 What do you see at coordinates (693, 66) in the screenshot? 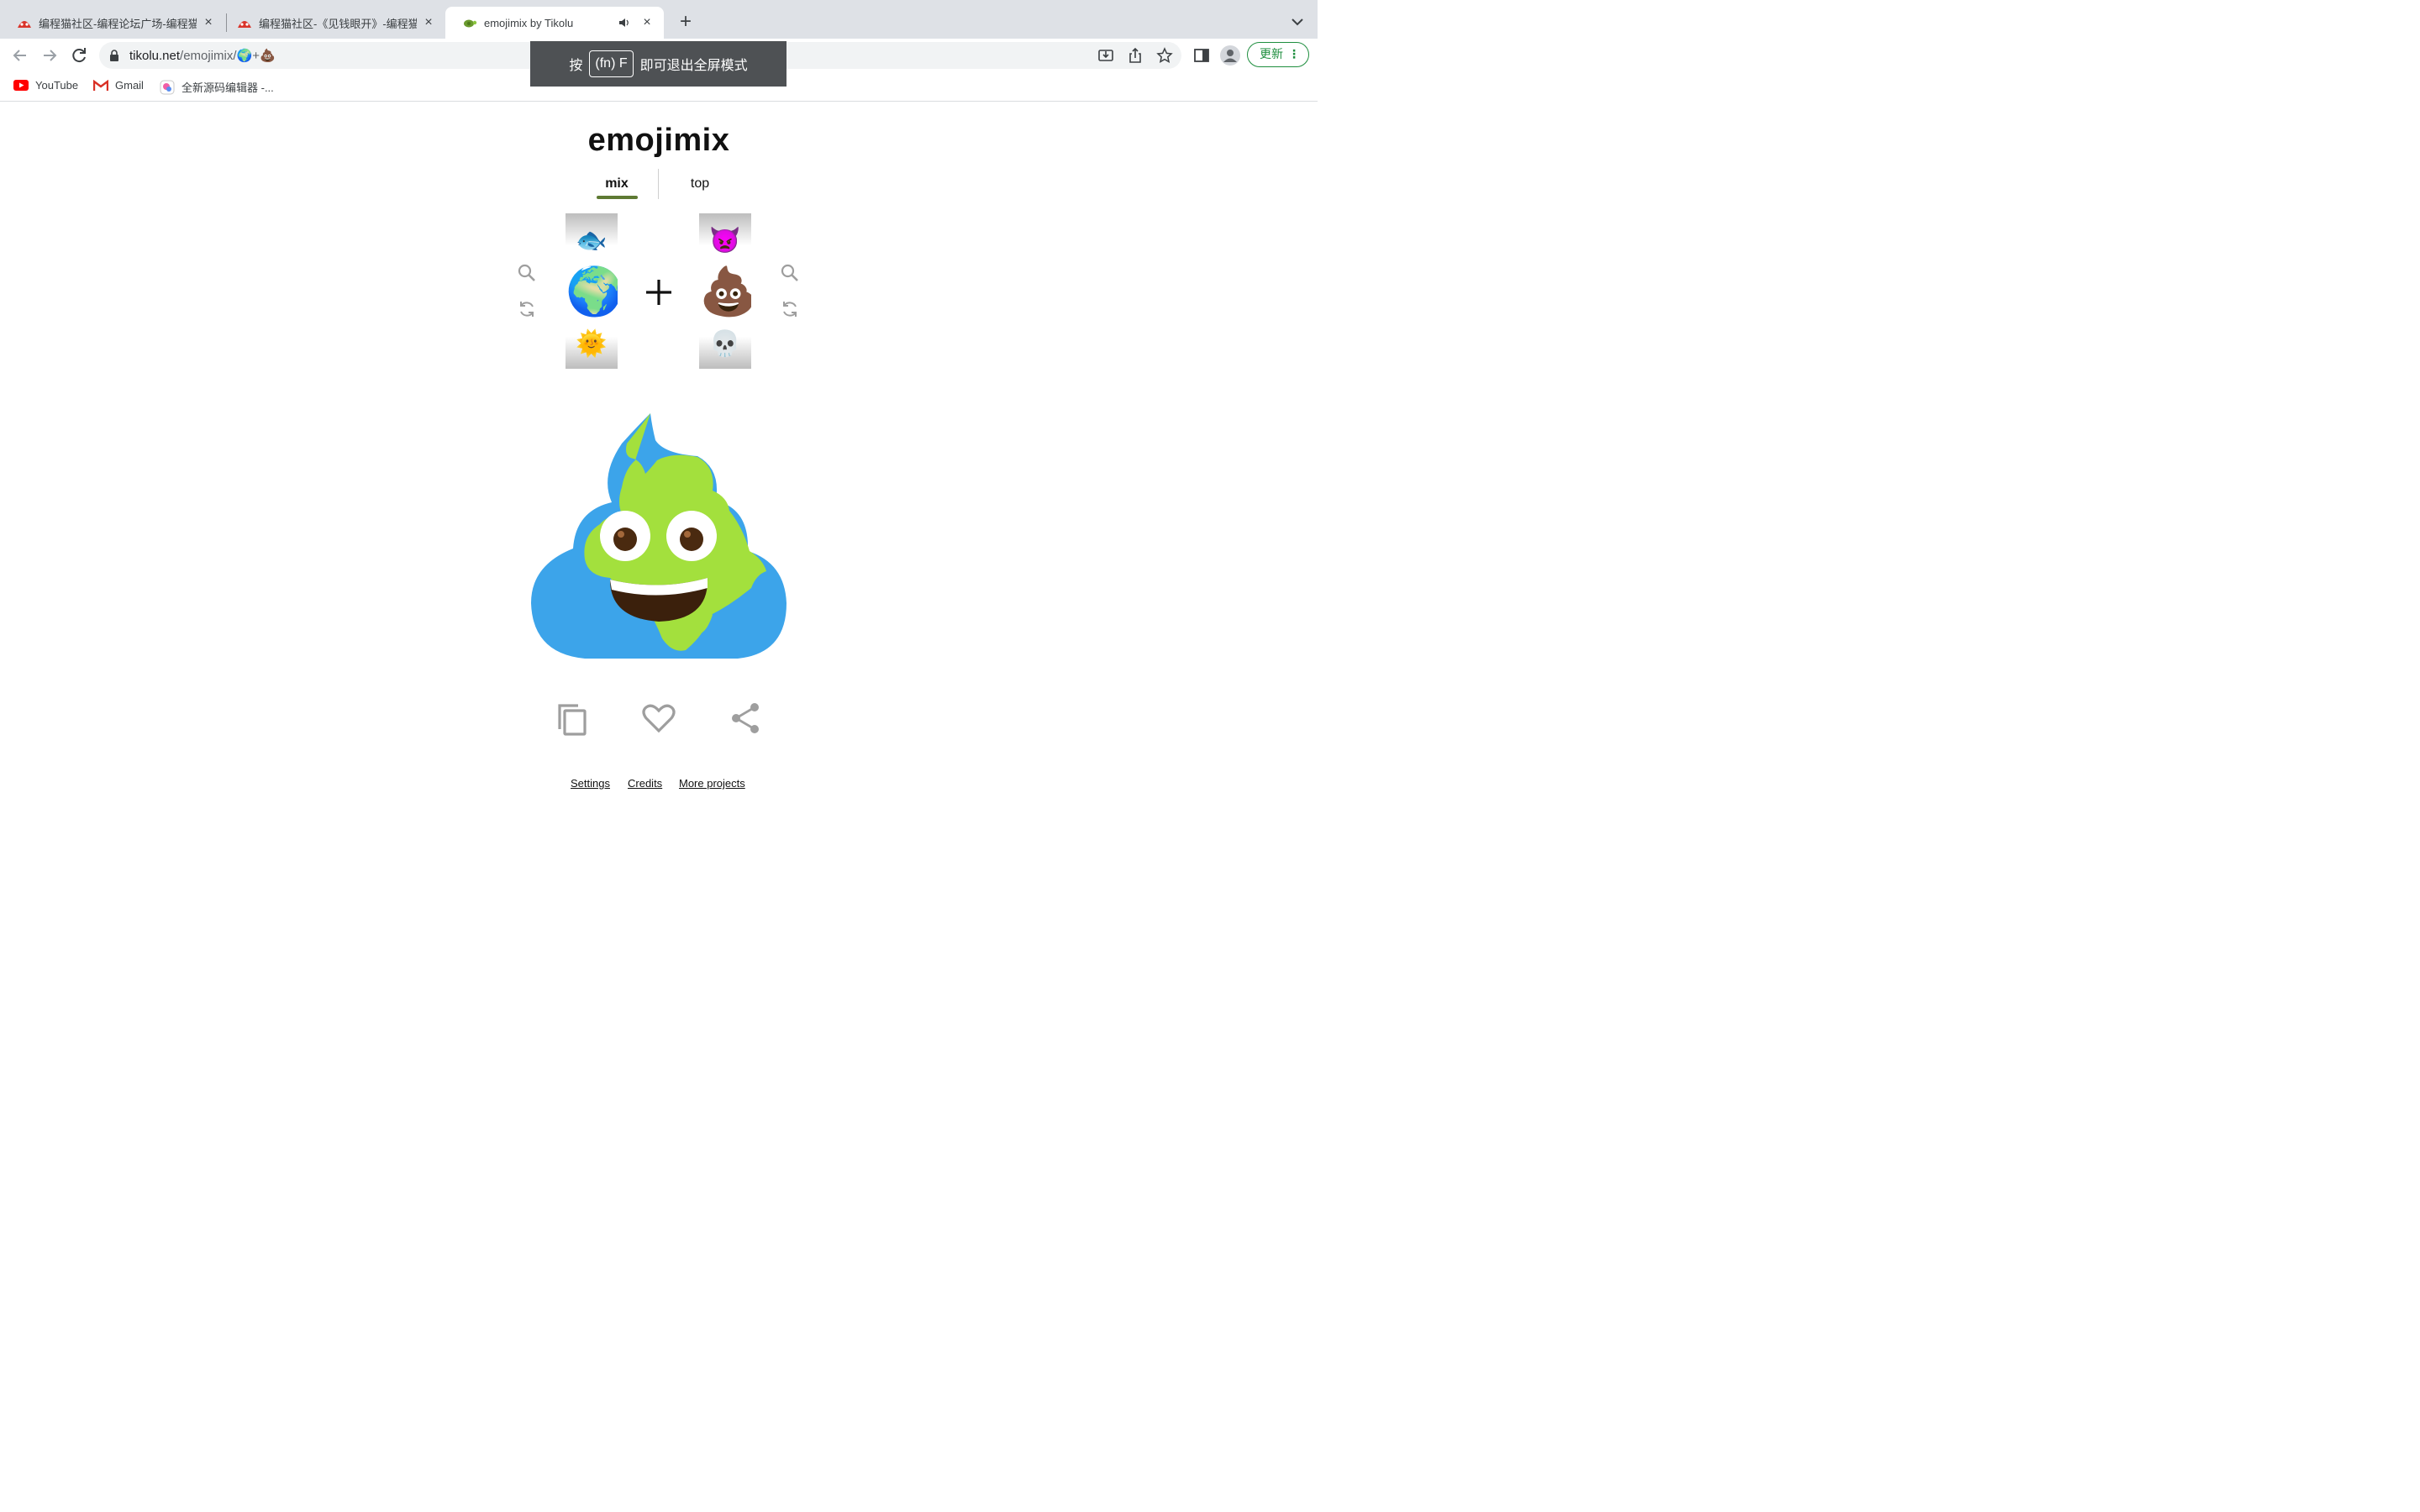
I see `toast-suffix: 即可退出全屏模式` at bounding box center [693, 66].